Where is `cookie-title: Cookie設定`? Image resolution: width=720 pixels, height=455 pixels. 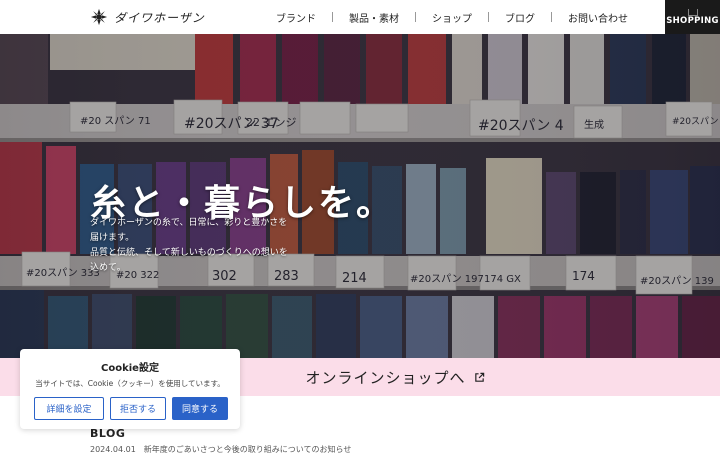
cookie-title: Cookie設定 is located at coordinates (130, 368).